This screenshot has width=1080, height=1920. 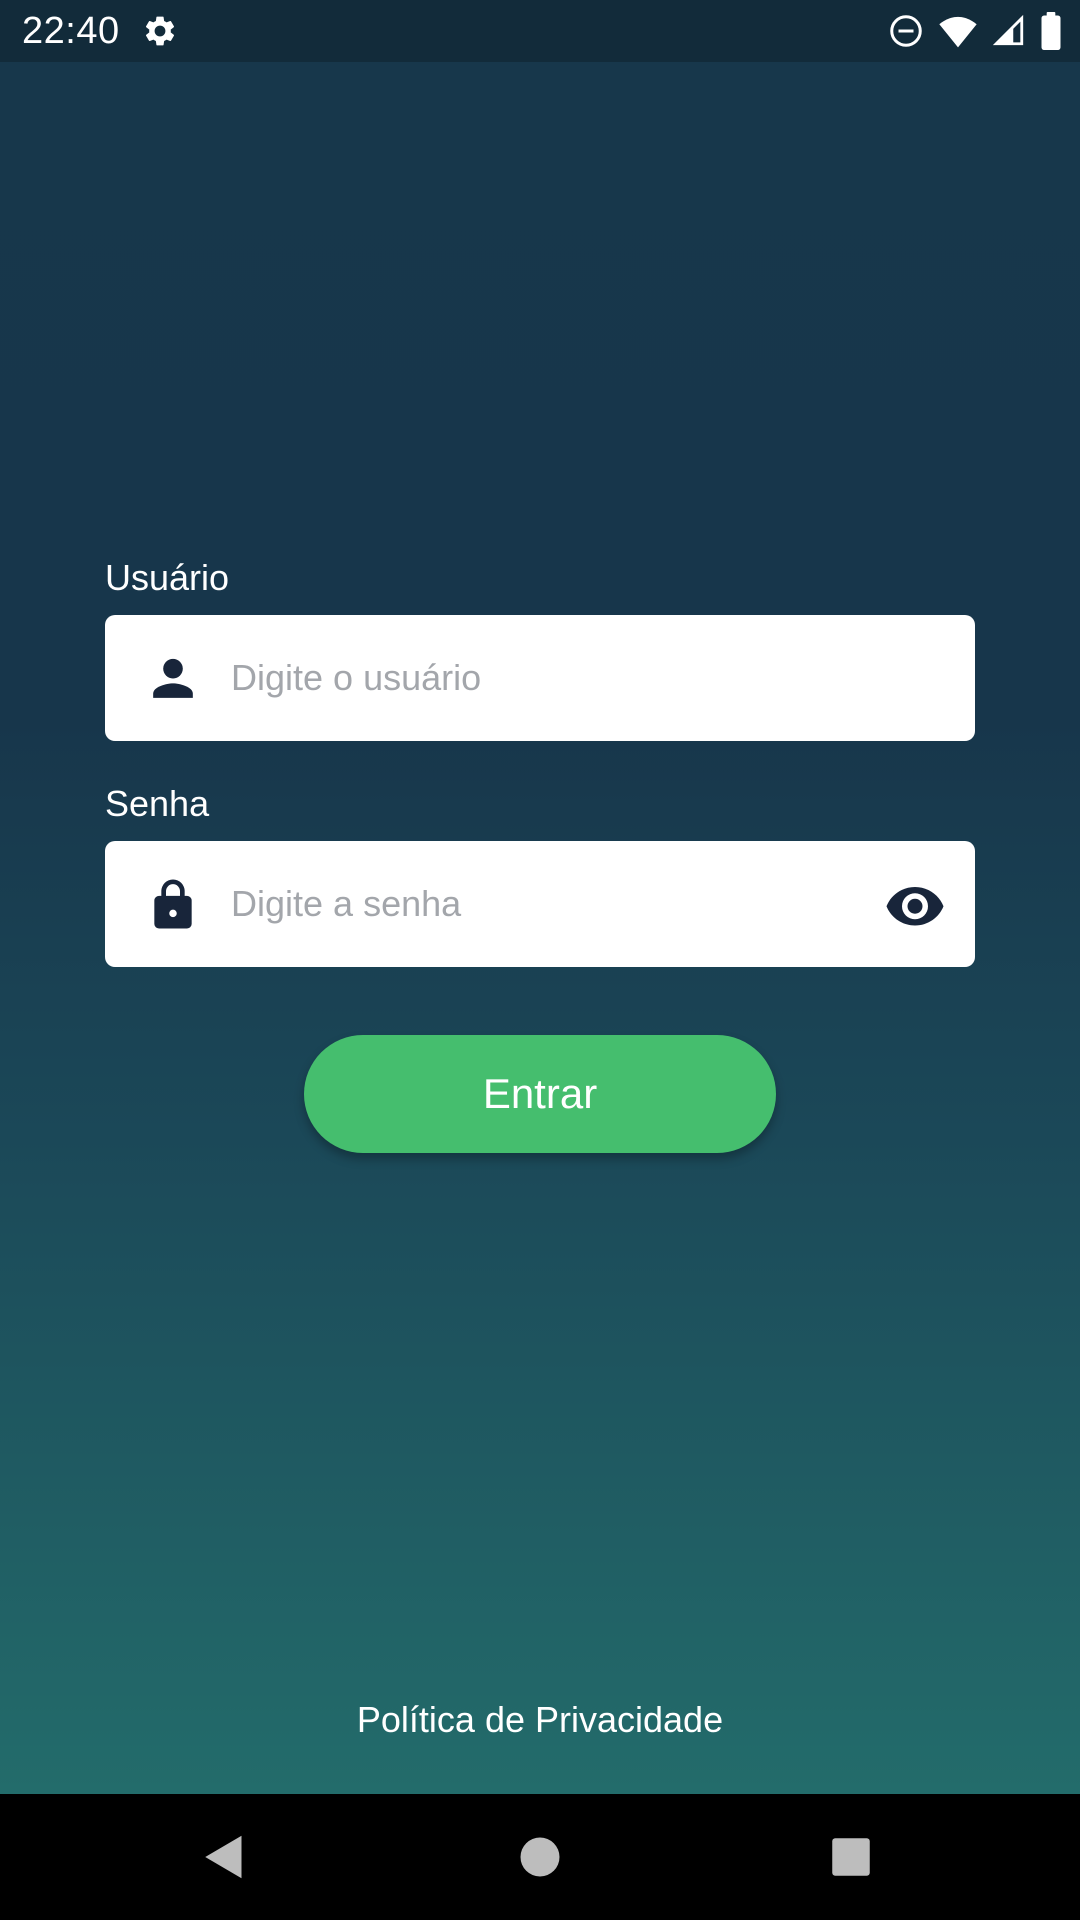 I want to click on person-icon, so click(x=173, y=678).